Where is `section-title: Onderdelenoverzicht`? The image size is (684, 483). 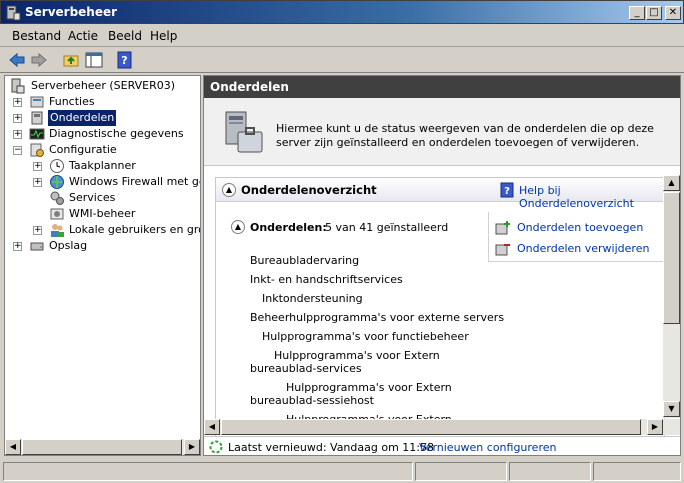 section-title: Onderdelenoverzicht is located at coordinates (309, 190).